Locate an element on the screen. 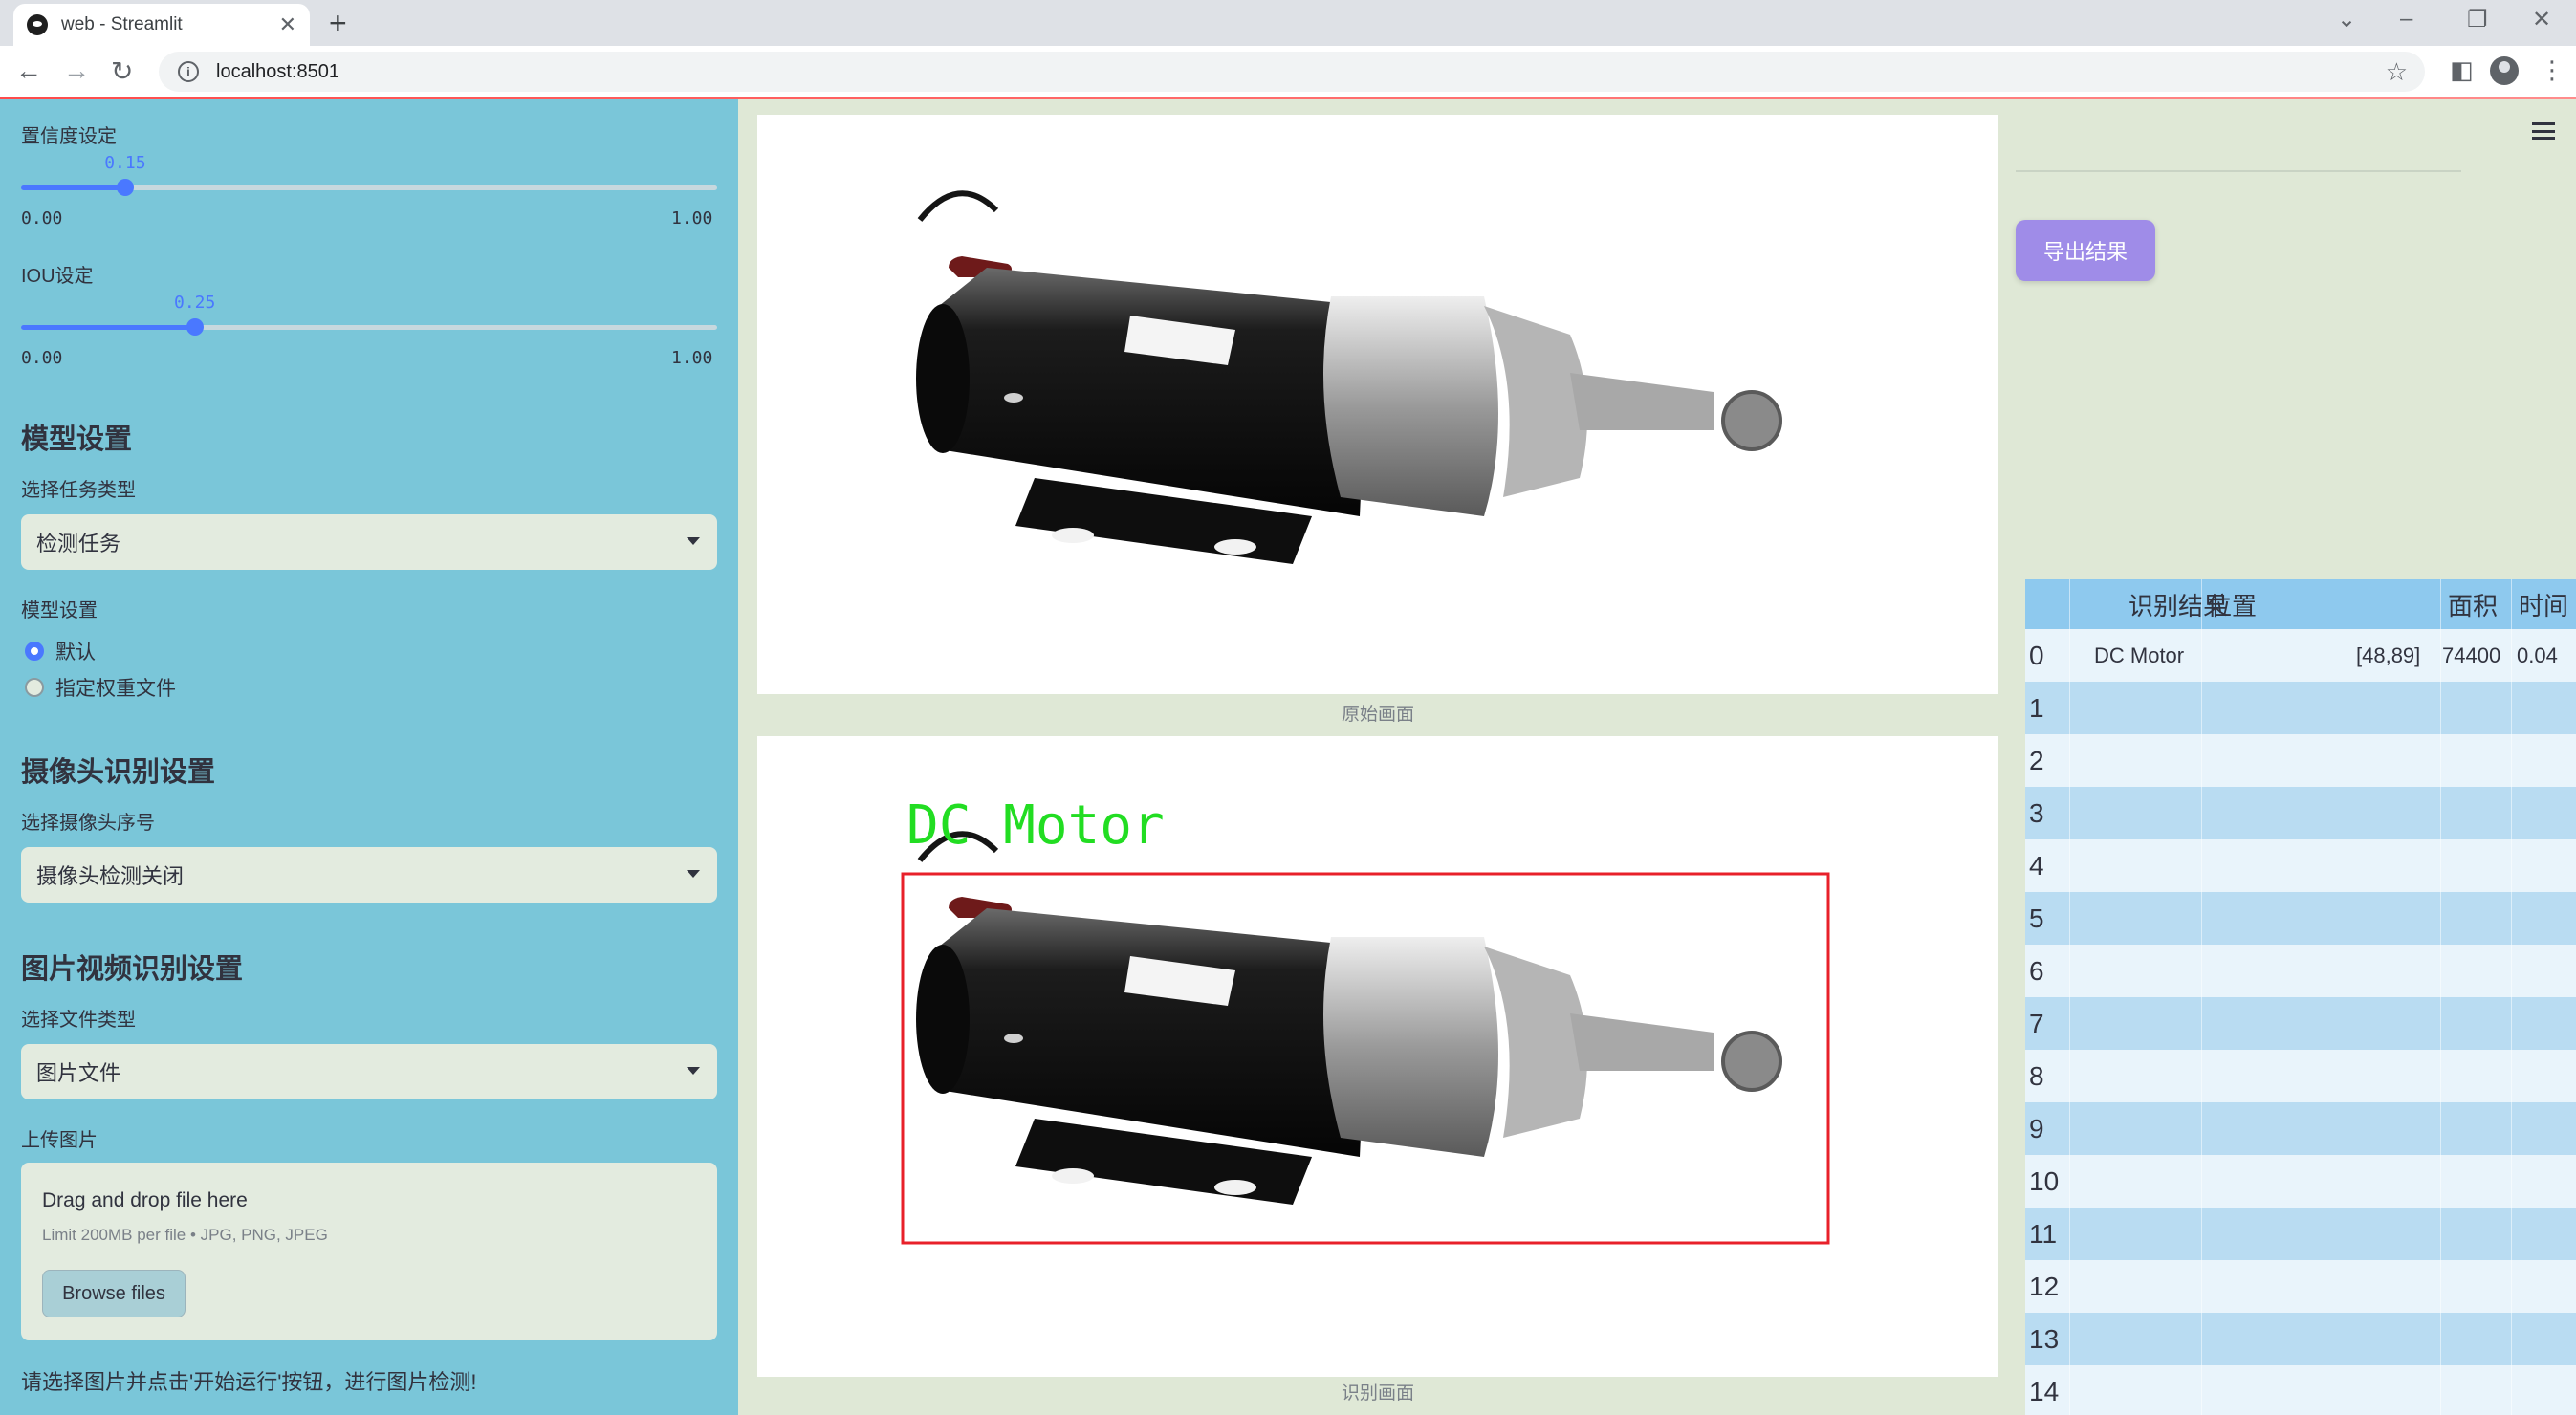  url-text: localhost:8501 is located at coordinates (277, 71).